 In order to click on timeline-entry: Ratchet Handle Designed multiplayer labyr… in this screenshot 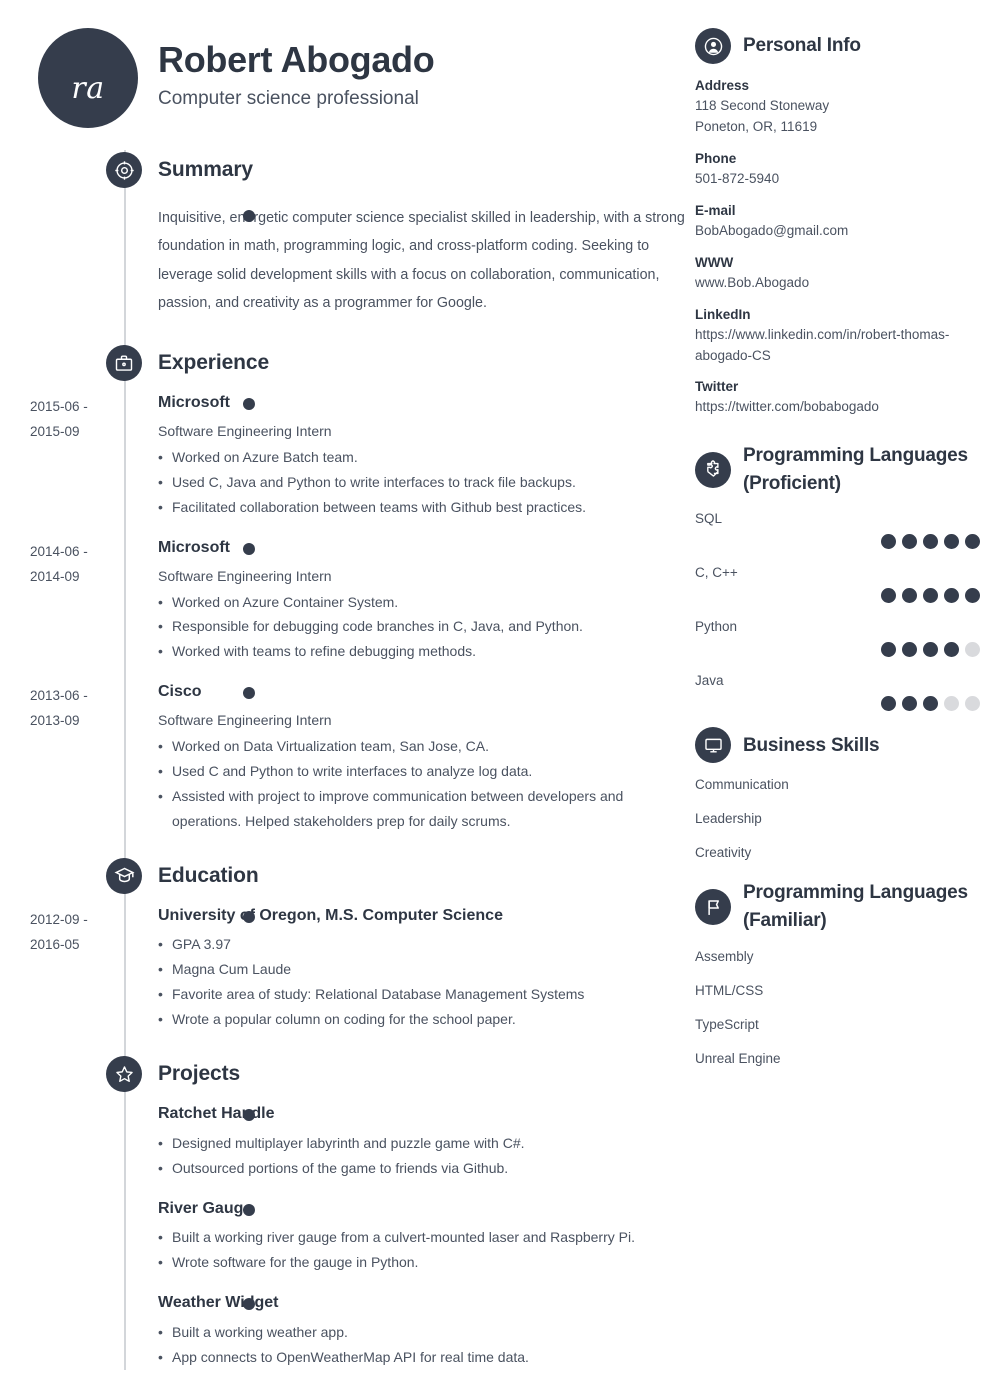, I will do `click(345, 1142)`.